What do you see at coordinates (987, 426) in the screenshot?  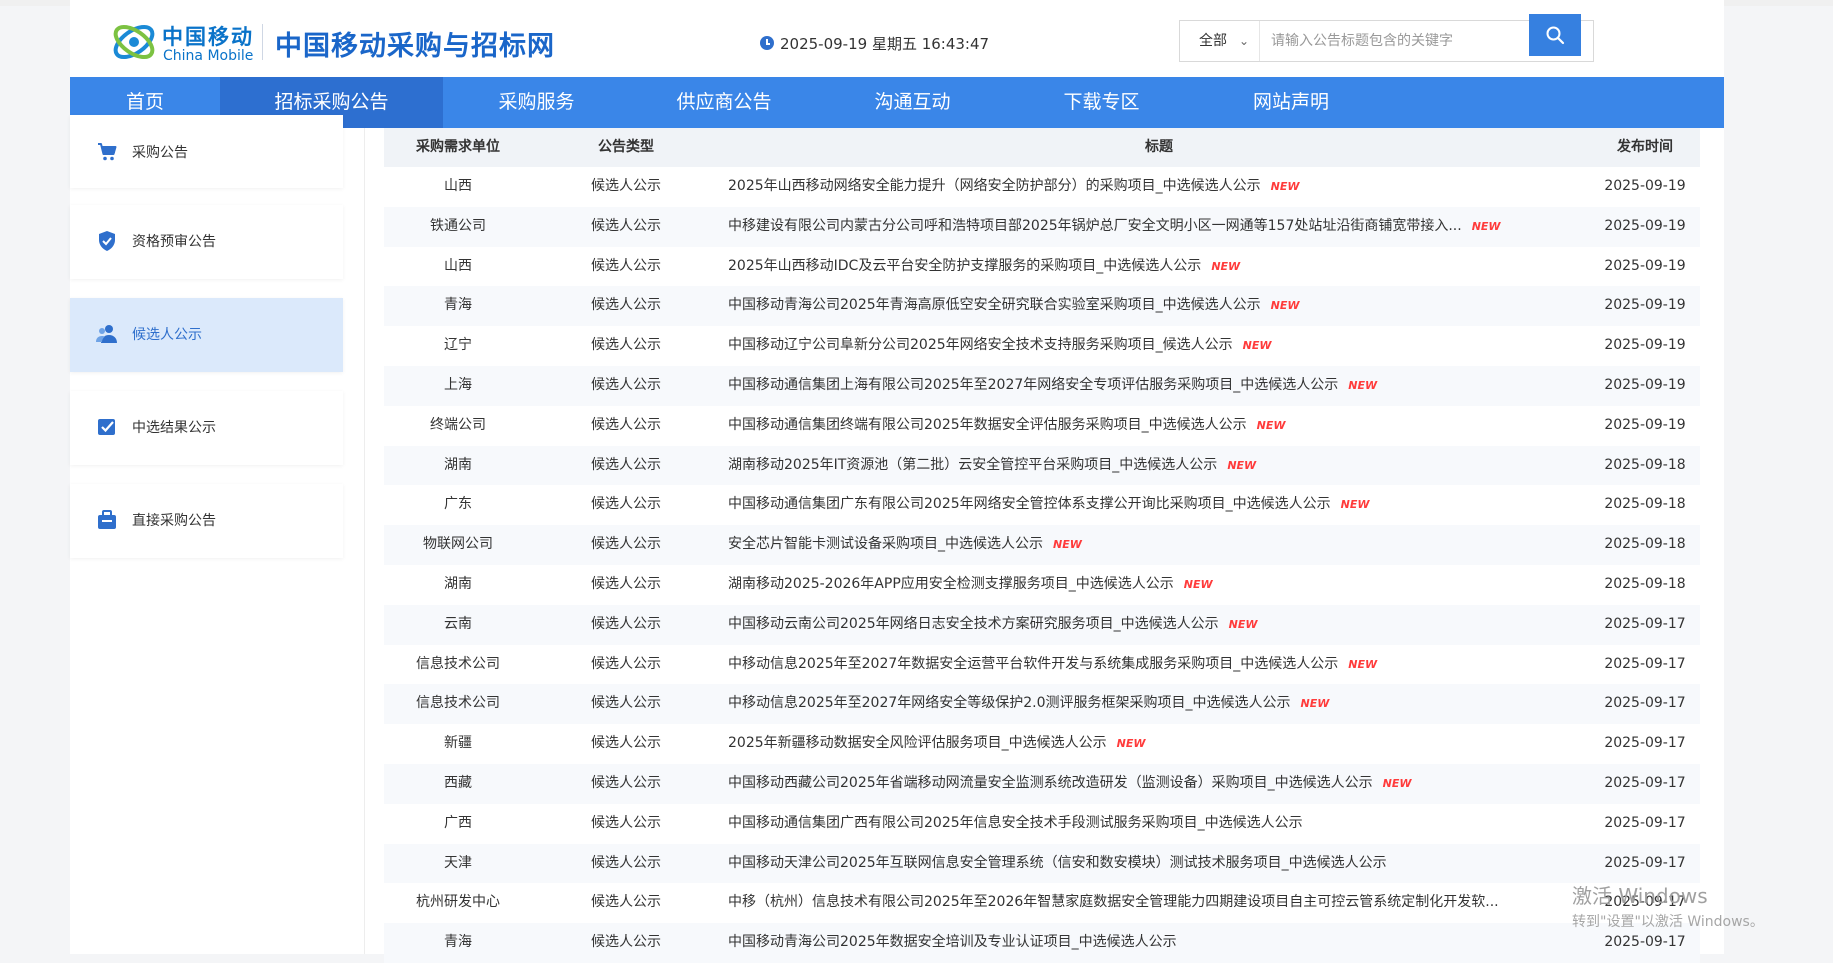 I see `announcement-title-link: 中国移动通信集团终端有限公司2025年数据安全评估服务采购项目_中选候选人公示` at bounding box center [987, 426].